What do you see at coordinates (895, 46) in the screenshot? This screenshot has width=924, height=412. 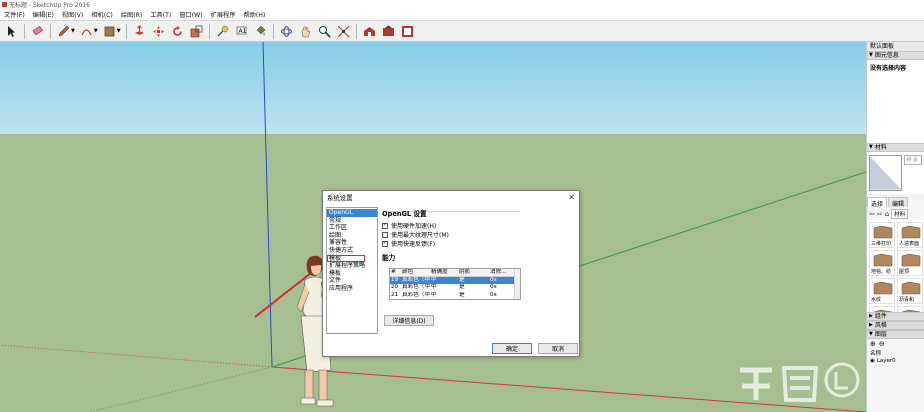 I see `tray-title: 默认面板` at bounding box center [895, 46].